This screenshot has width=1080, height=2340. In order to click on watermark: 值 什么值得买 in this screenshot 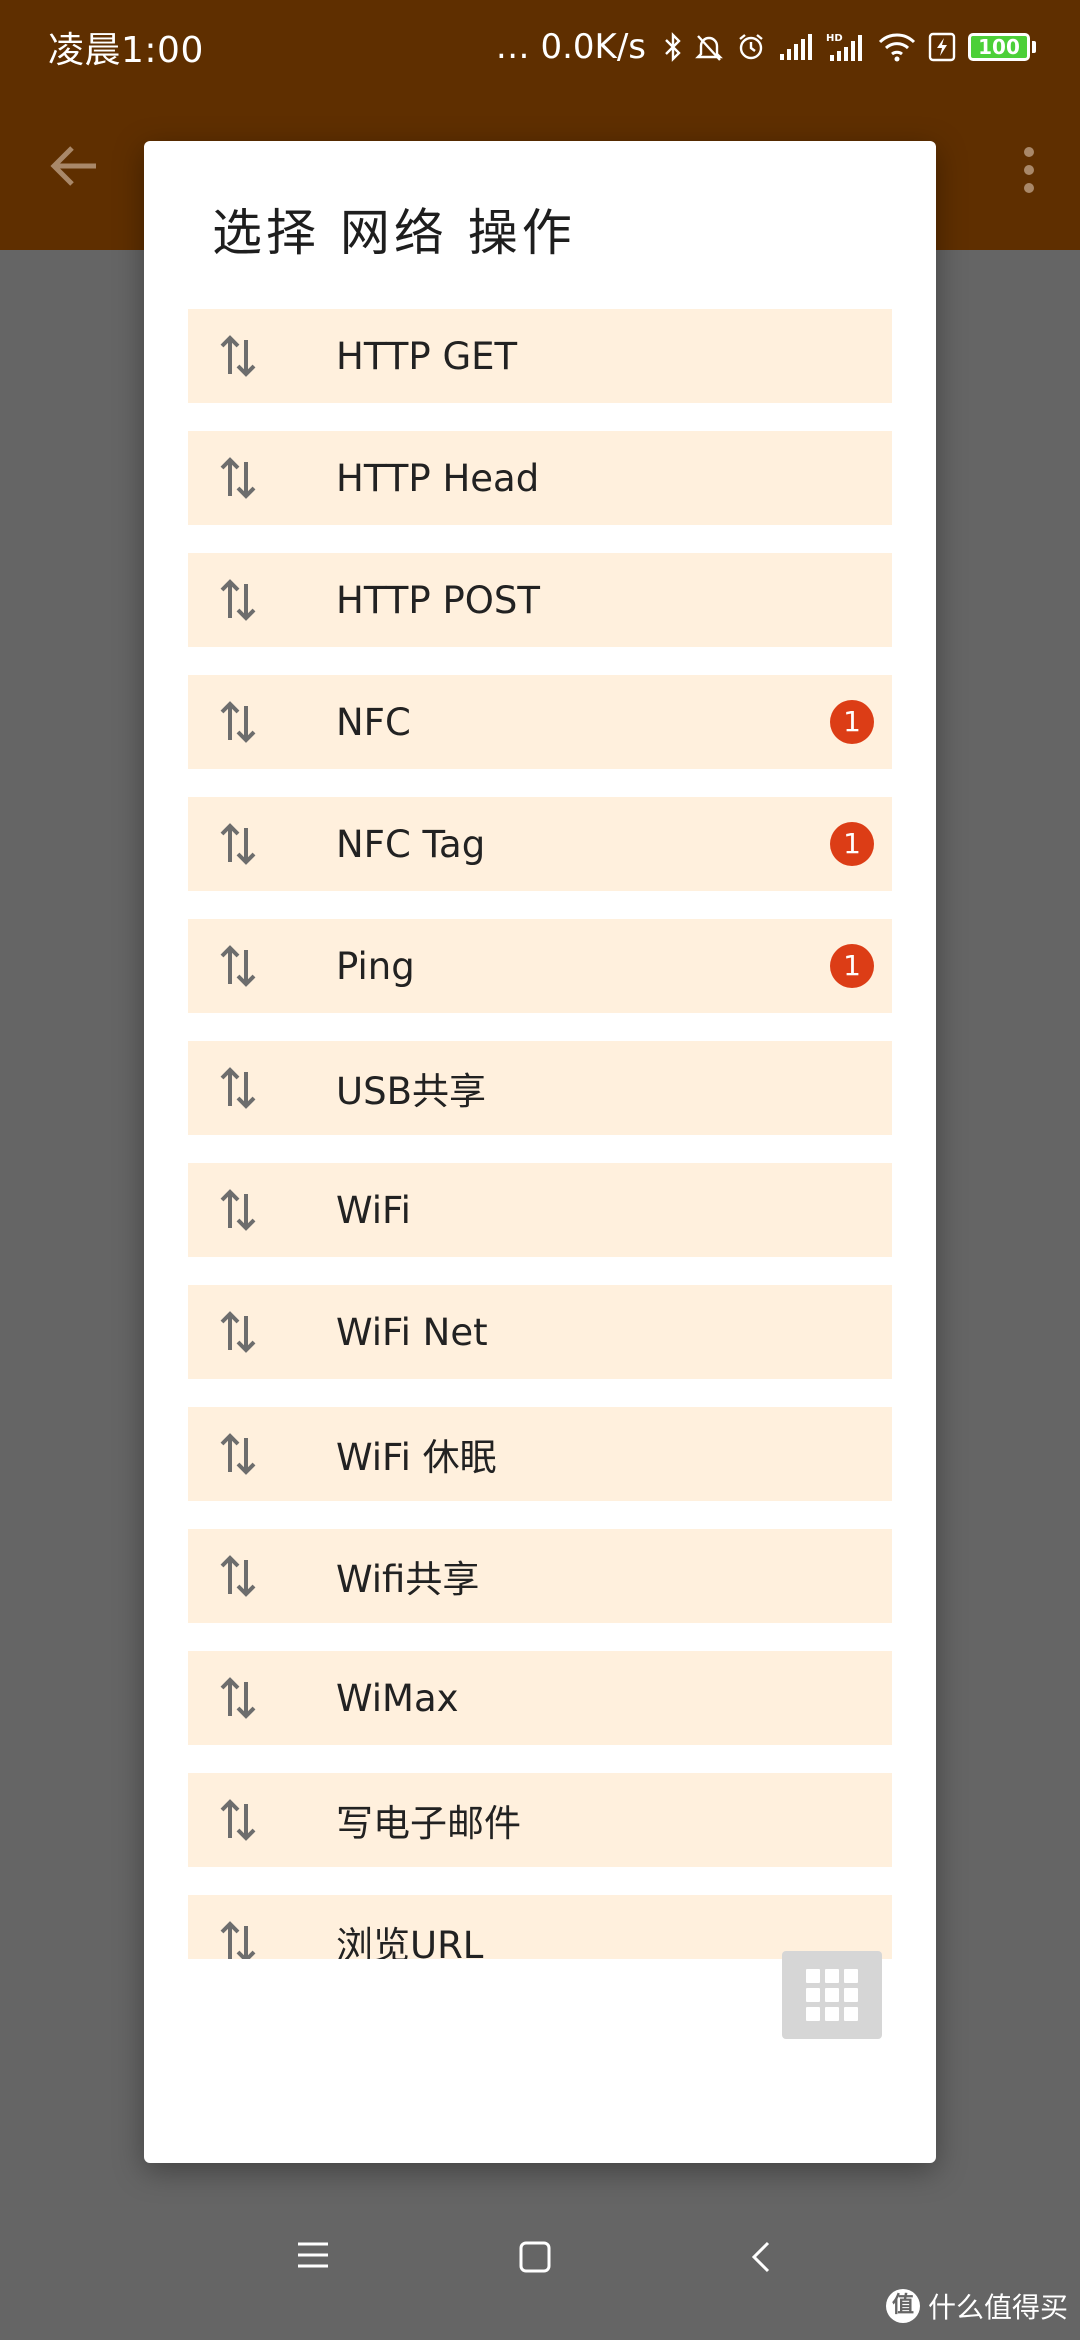, I will do `click(976, 2306)`.